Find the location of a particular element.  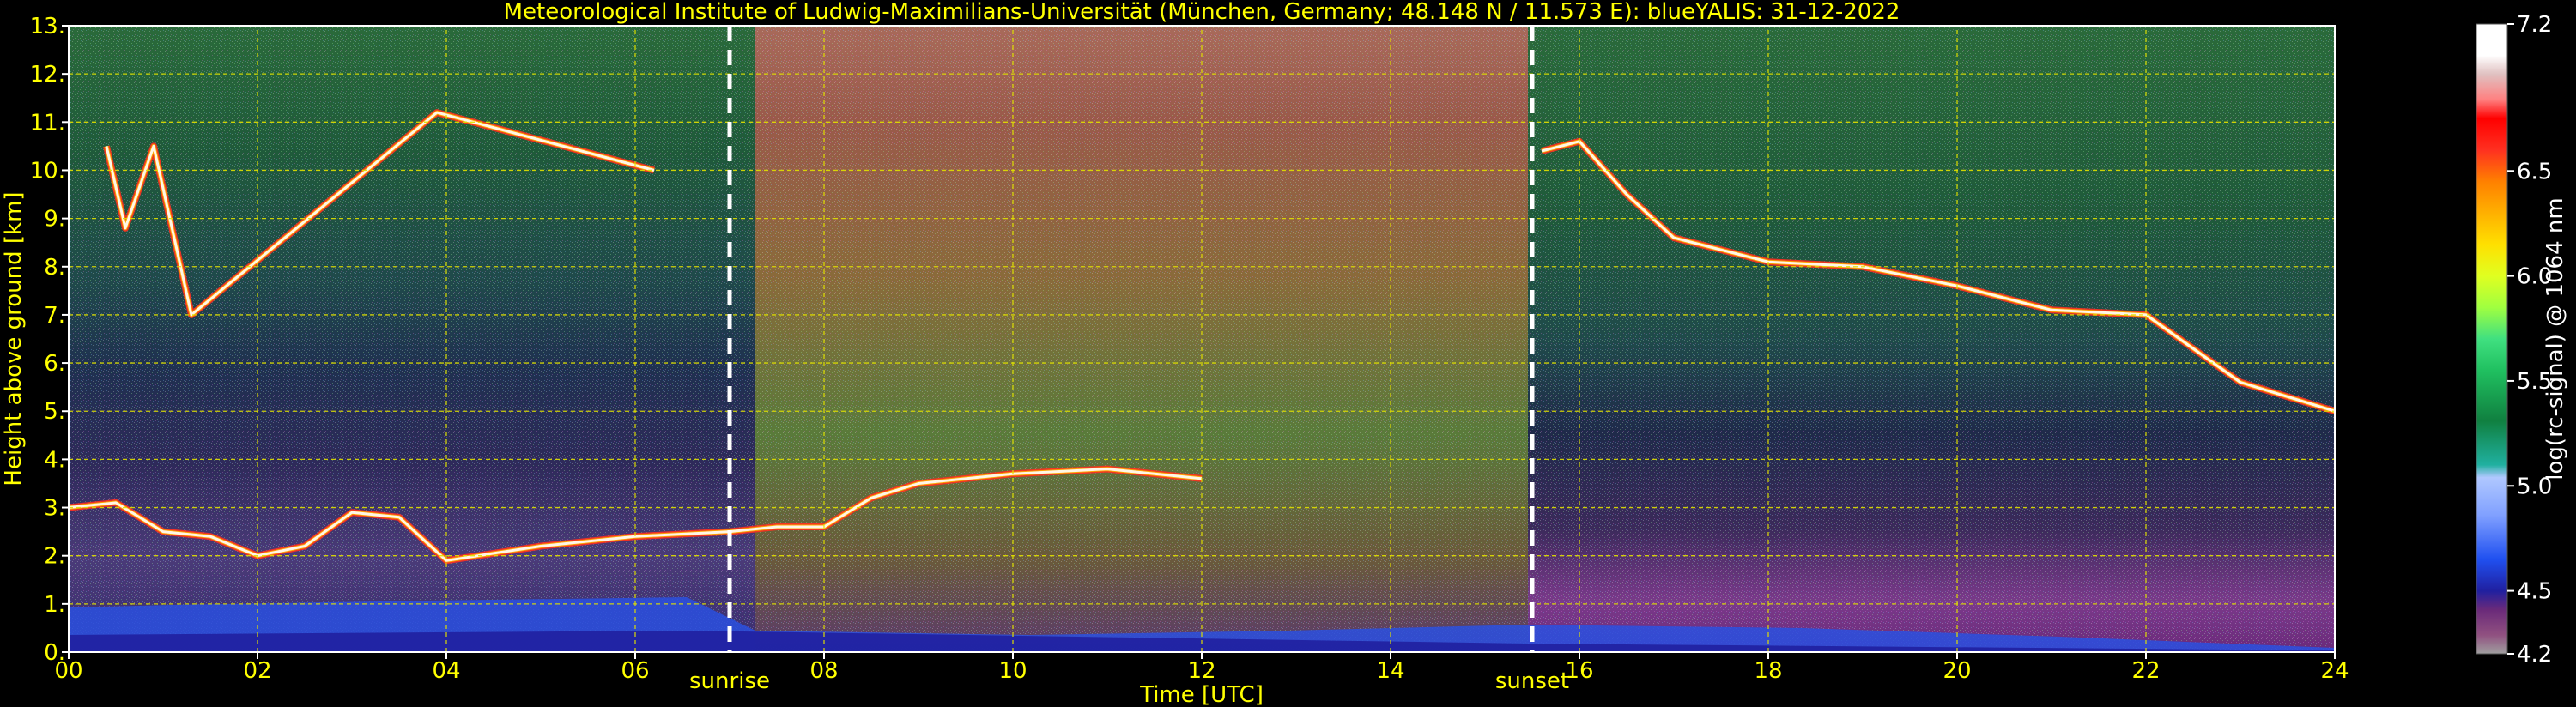

x-tick-label: 04 is located at coordinates (446, 671).